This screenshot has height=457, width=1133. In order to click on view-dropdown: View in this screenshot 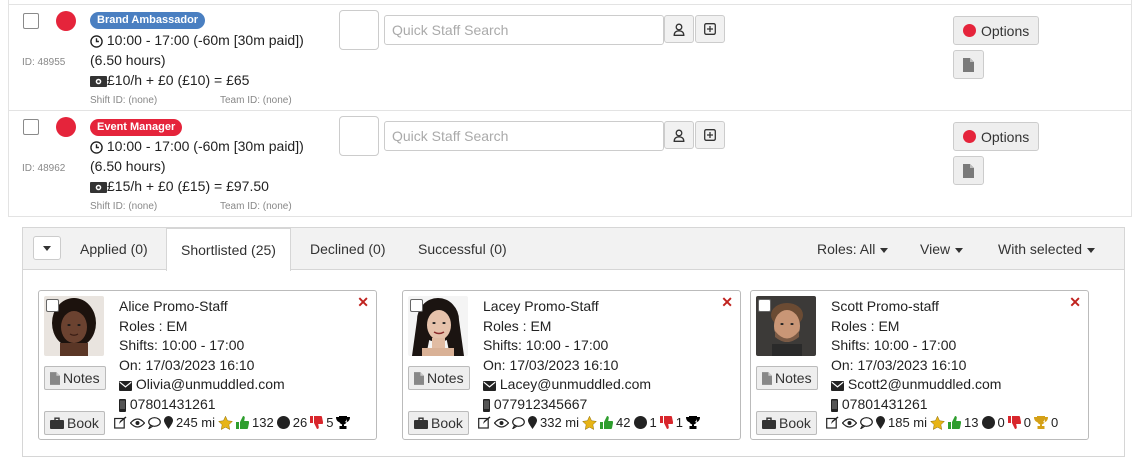, I will do `click(942, 249)`.